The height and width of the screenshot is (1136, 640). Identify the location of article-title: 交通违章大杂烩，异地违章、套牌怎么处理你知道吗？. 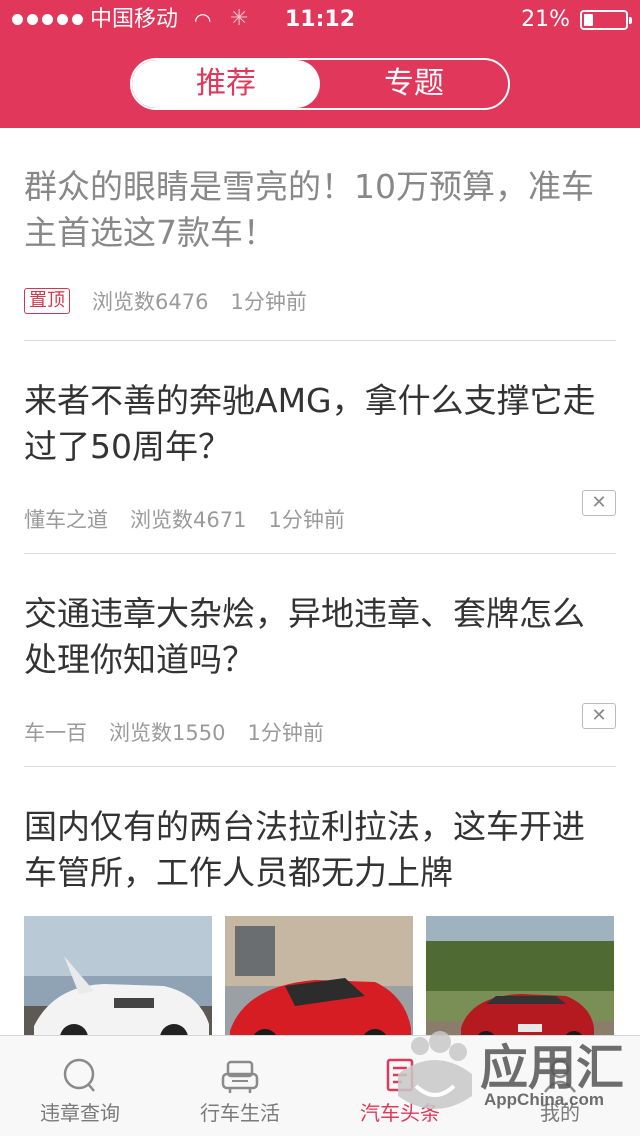
(304, 636).